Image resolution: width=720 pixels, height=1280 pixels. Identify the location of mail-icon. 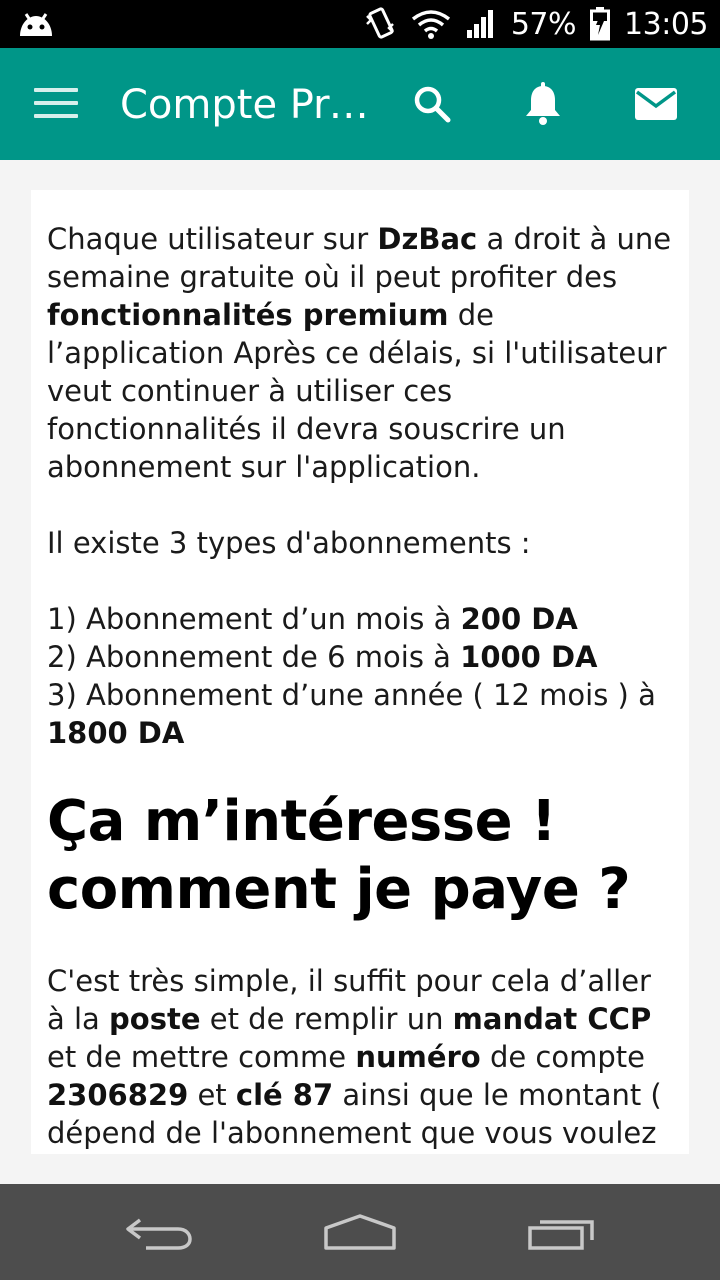
(656, 104).